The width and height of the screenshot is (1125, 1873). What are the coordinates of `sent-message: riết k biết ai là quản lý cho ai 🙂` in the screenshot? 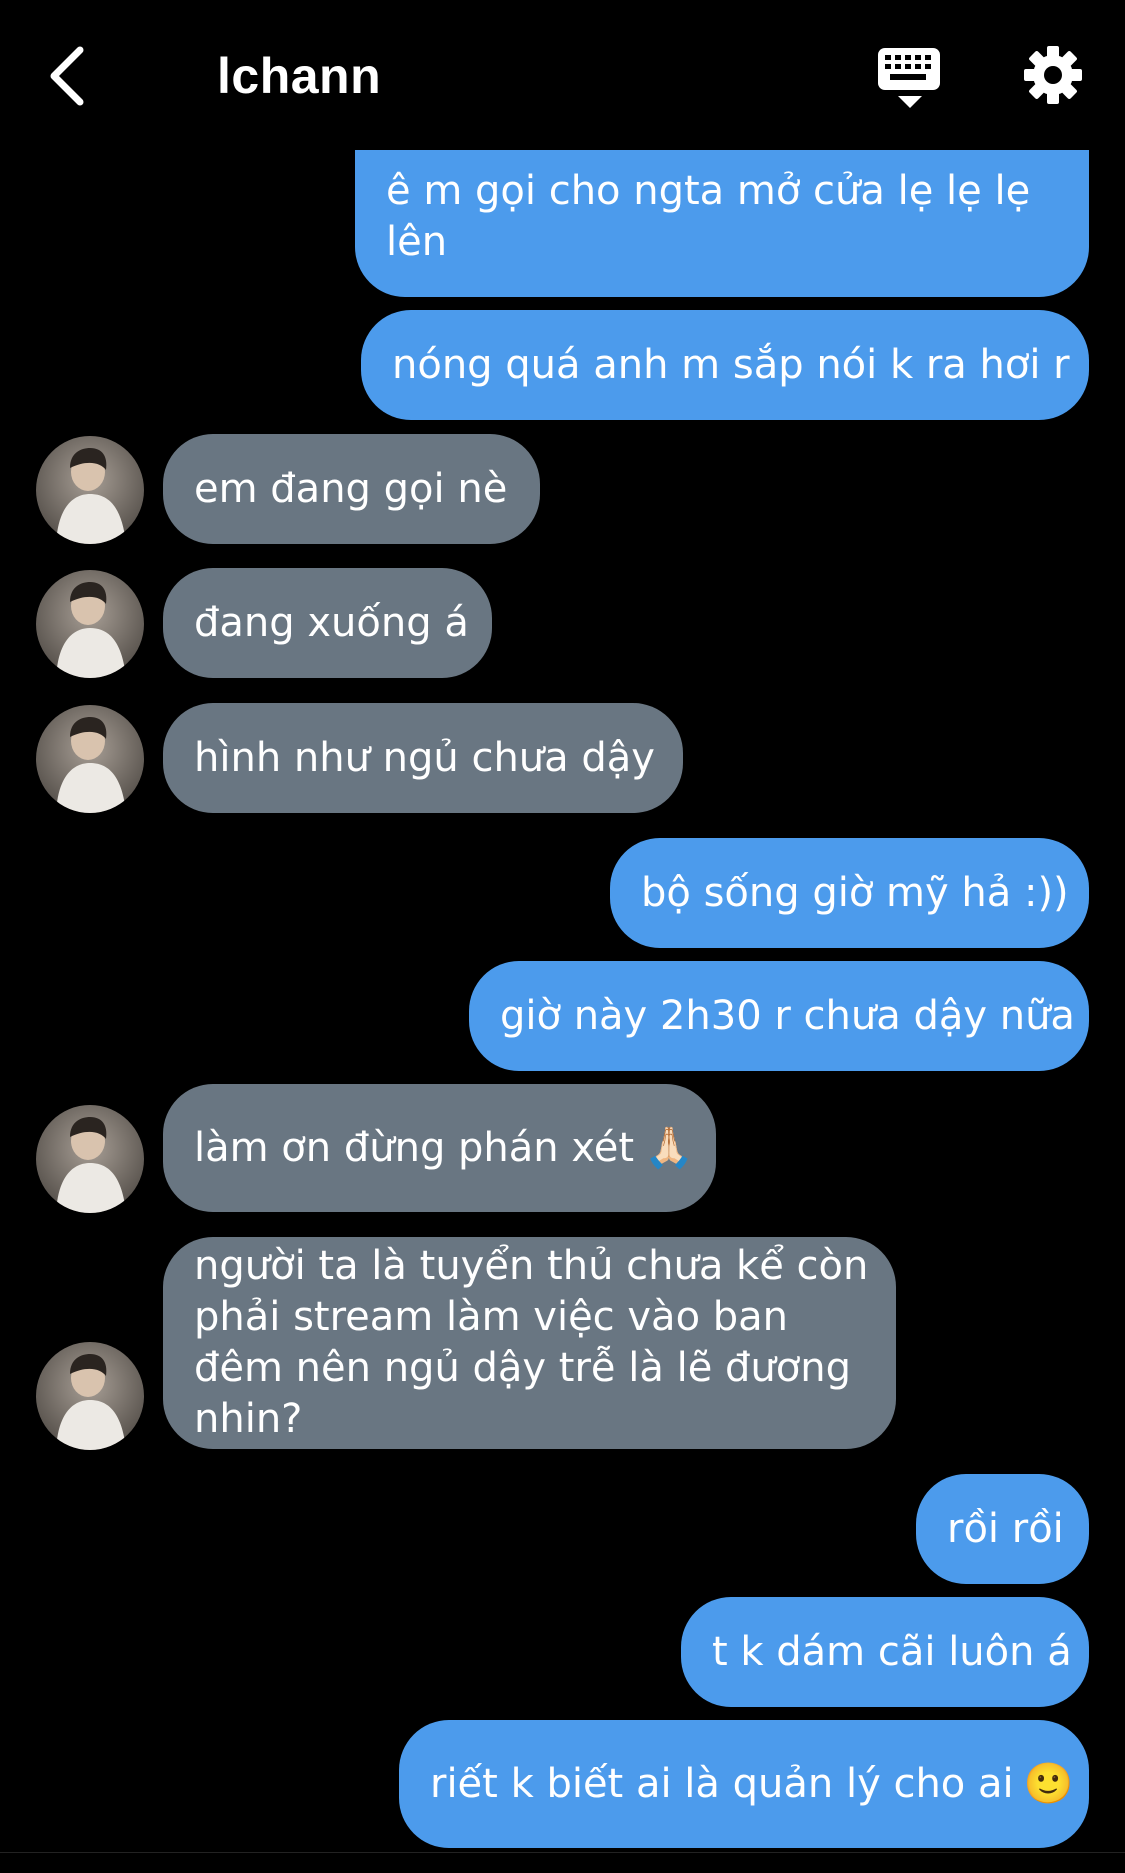 It's located at (744, 1784).